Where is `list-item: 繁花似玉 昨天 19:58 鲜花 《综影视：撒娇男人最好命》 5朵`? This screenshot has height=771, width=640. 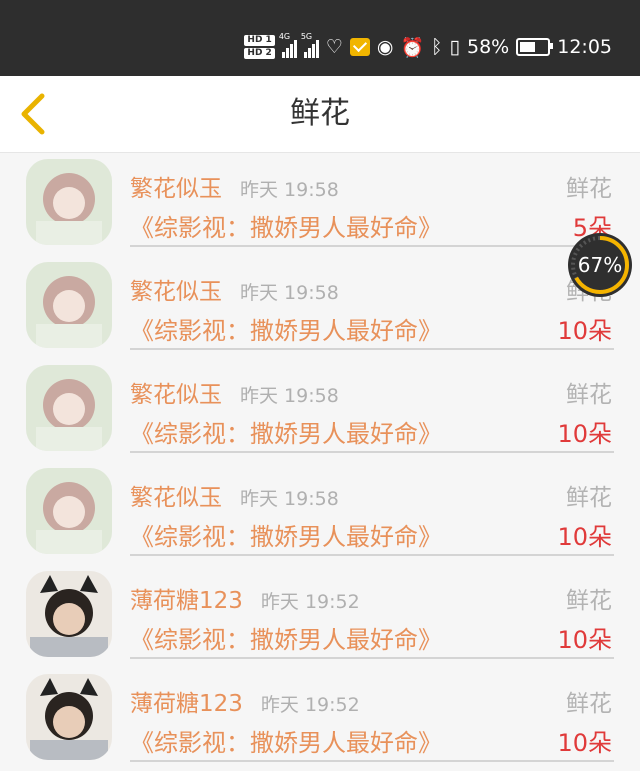 list-item: 繁花似玉 昨天 19:58 鲜花 《综影视：撒娇男人最好命》 5朵 is located at coordinates (320, 204).